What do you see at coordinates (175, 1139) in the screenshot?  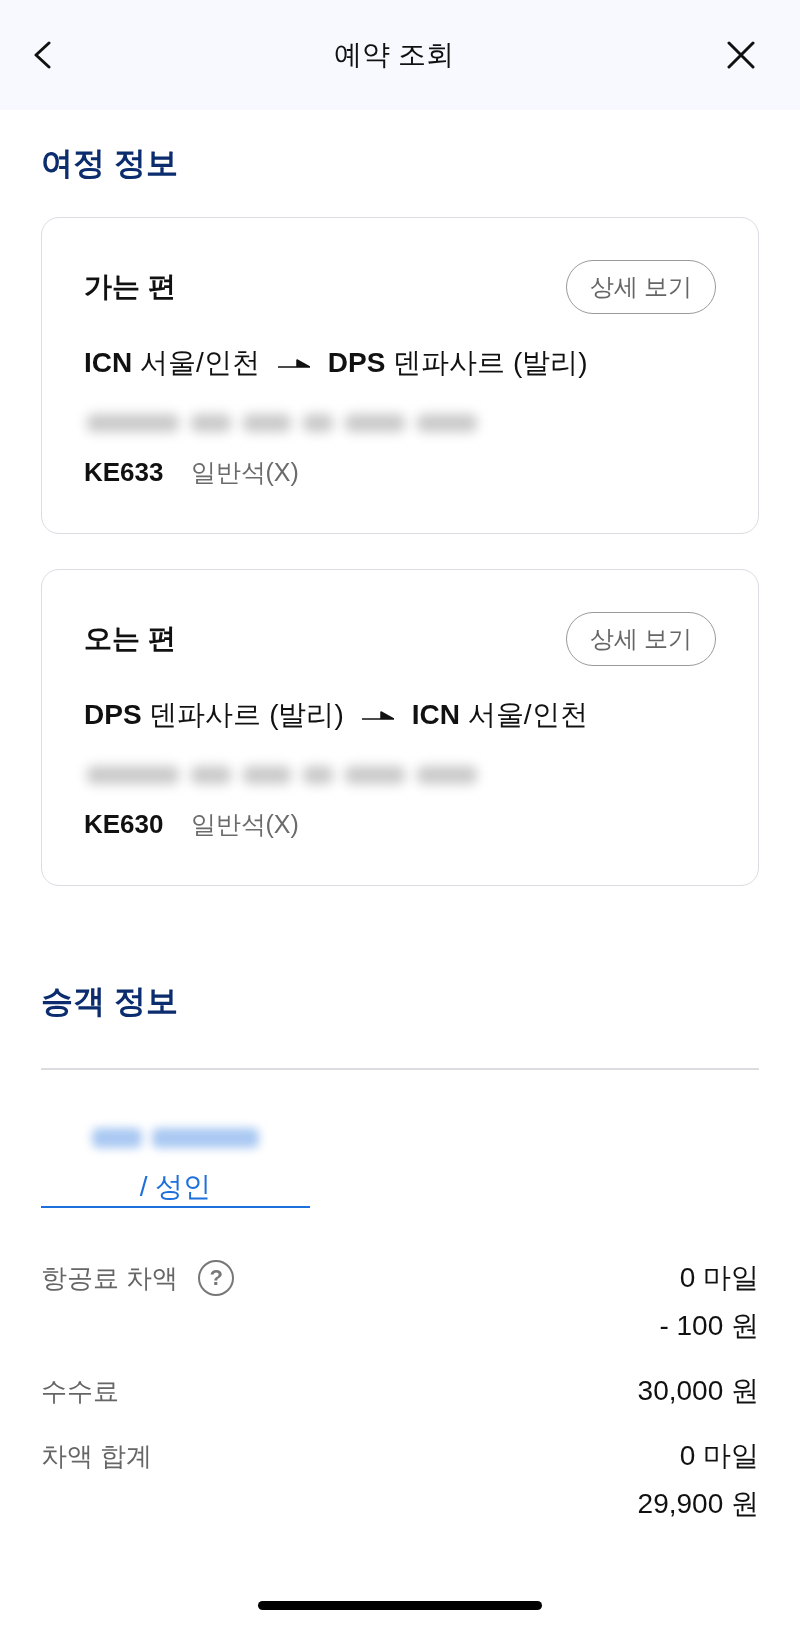 I see `passenger-tab: / 성인` at bounding box center [175, 1139].